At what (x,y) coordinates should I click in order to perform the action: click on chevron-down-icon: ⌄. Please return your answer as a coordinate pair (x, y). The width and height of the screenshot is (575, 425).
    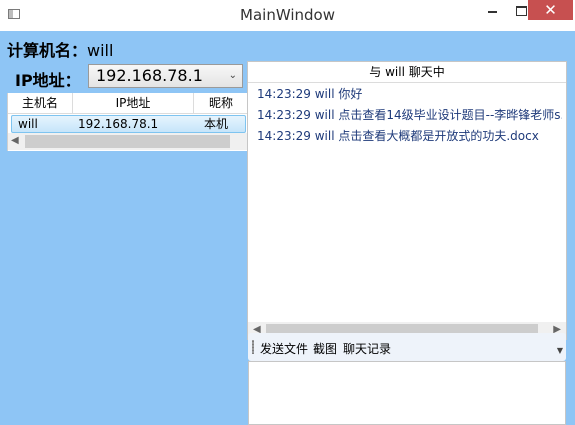
    Looking at the image, I should click on (233, 75).